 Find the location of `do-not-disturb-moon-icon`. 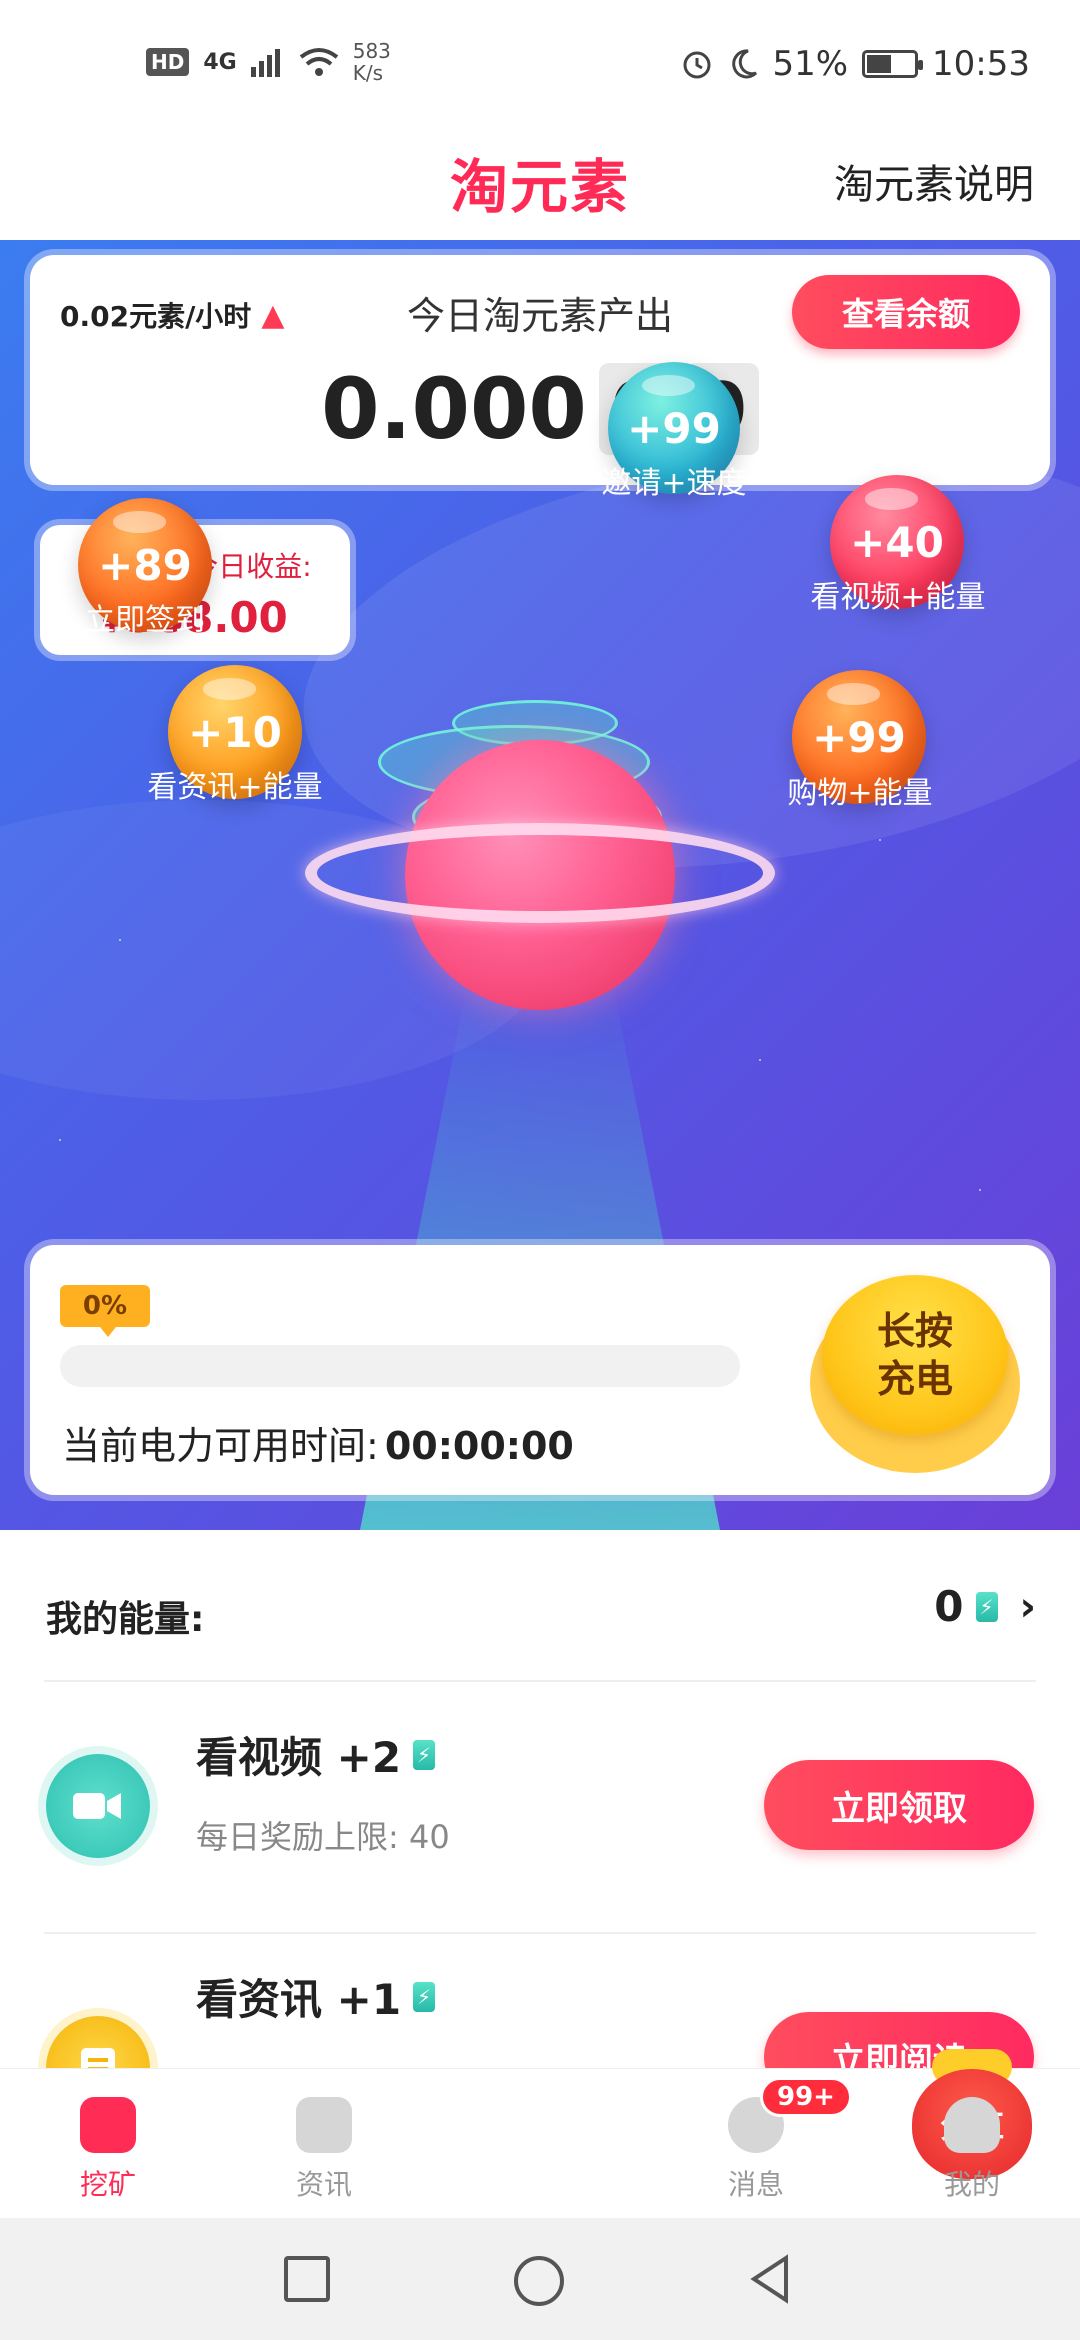

do-not-disturb-moon-icon is located at coordinates (745, 64).